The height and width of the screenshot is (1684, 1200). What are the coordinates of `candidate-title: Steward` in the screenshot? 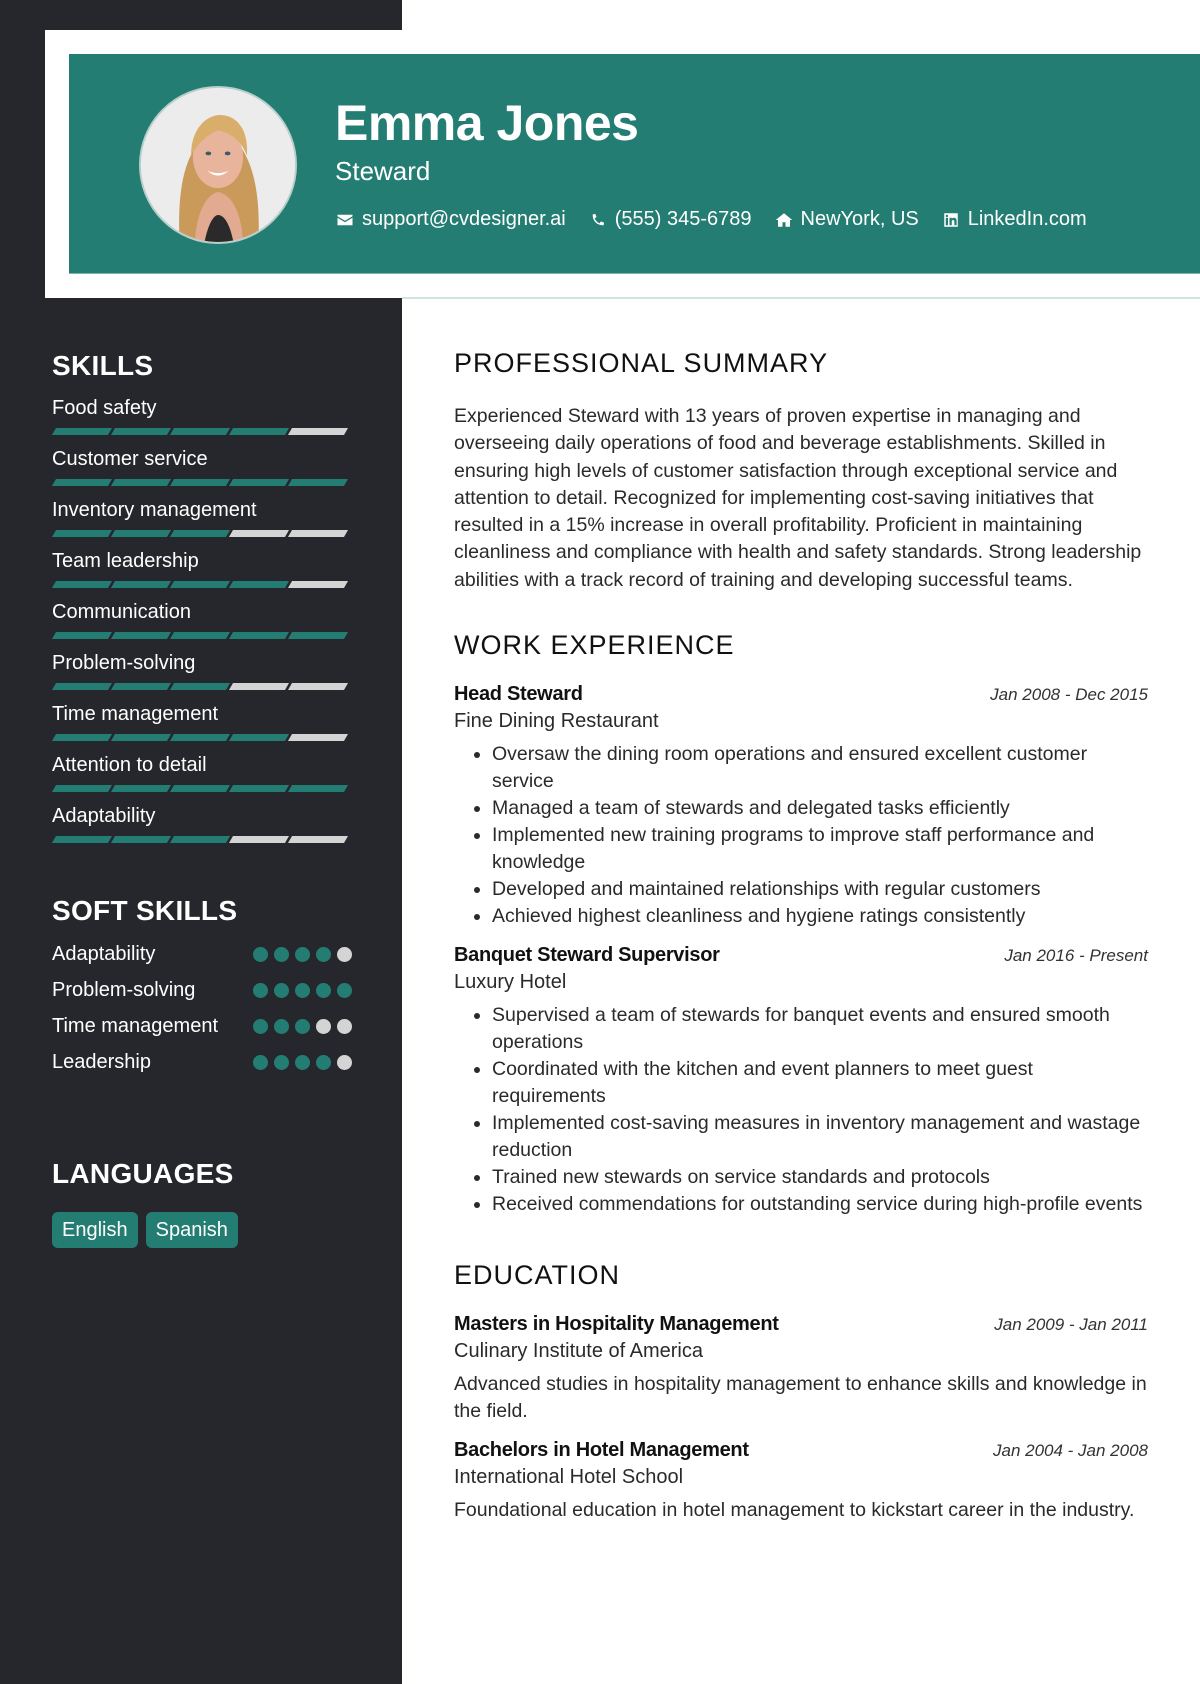 It's located at (383, 171).